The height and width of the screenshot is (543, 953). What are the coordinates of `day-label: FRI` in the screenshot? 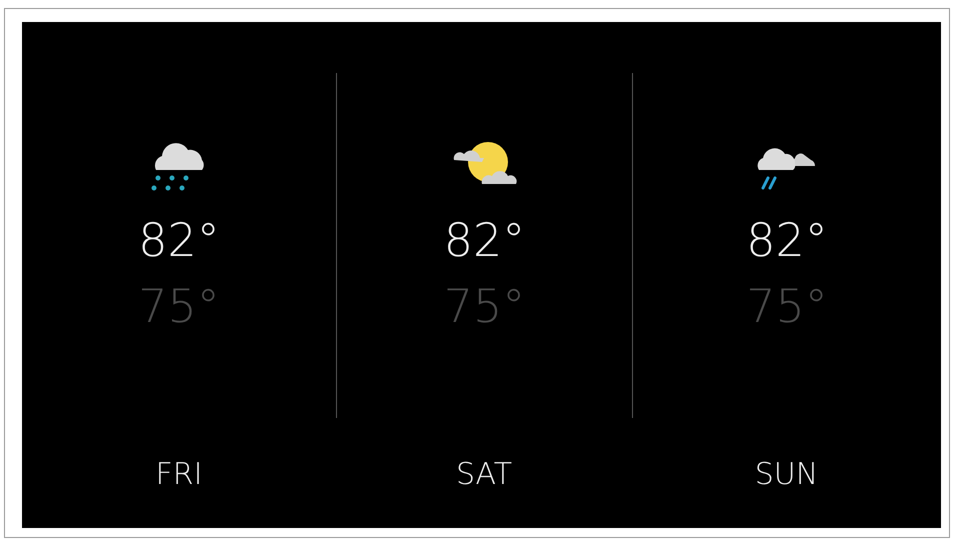 It's located at (179, 475).